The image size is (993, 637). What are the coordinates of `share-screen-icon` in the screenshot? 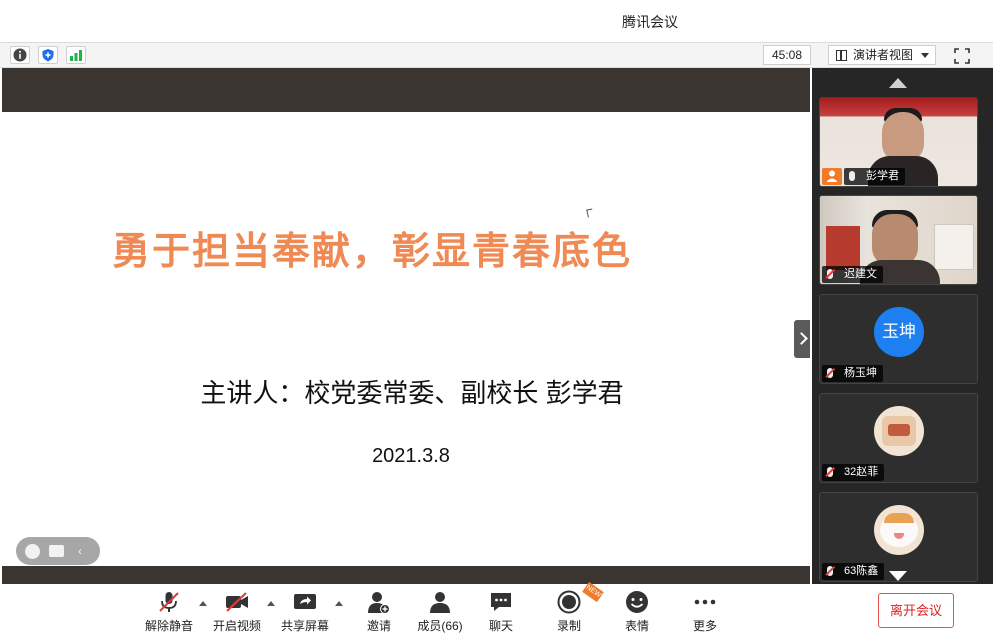 It's located at (305, 601).